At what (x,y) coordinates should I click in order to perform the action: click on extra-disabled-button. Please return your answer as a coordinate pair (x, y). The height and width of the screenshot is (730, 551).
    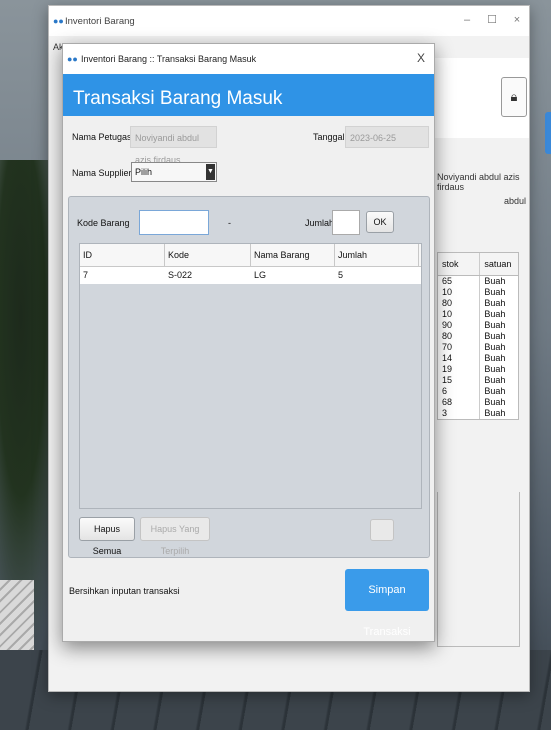
    Looking at the image, I should click on (382, 530).